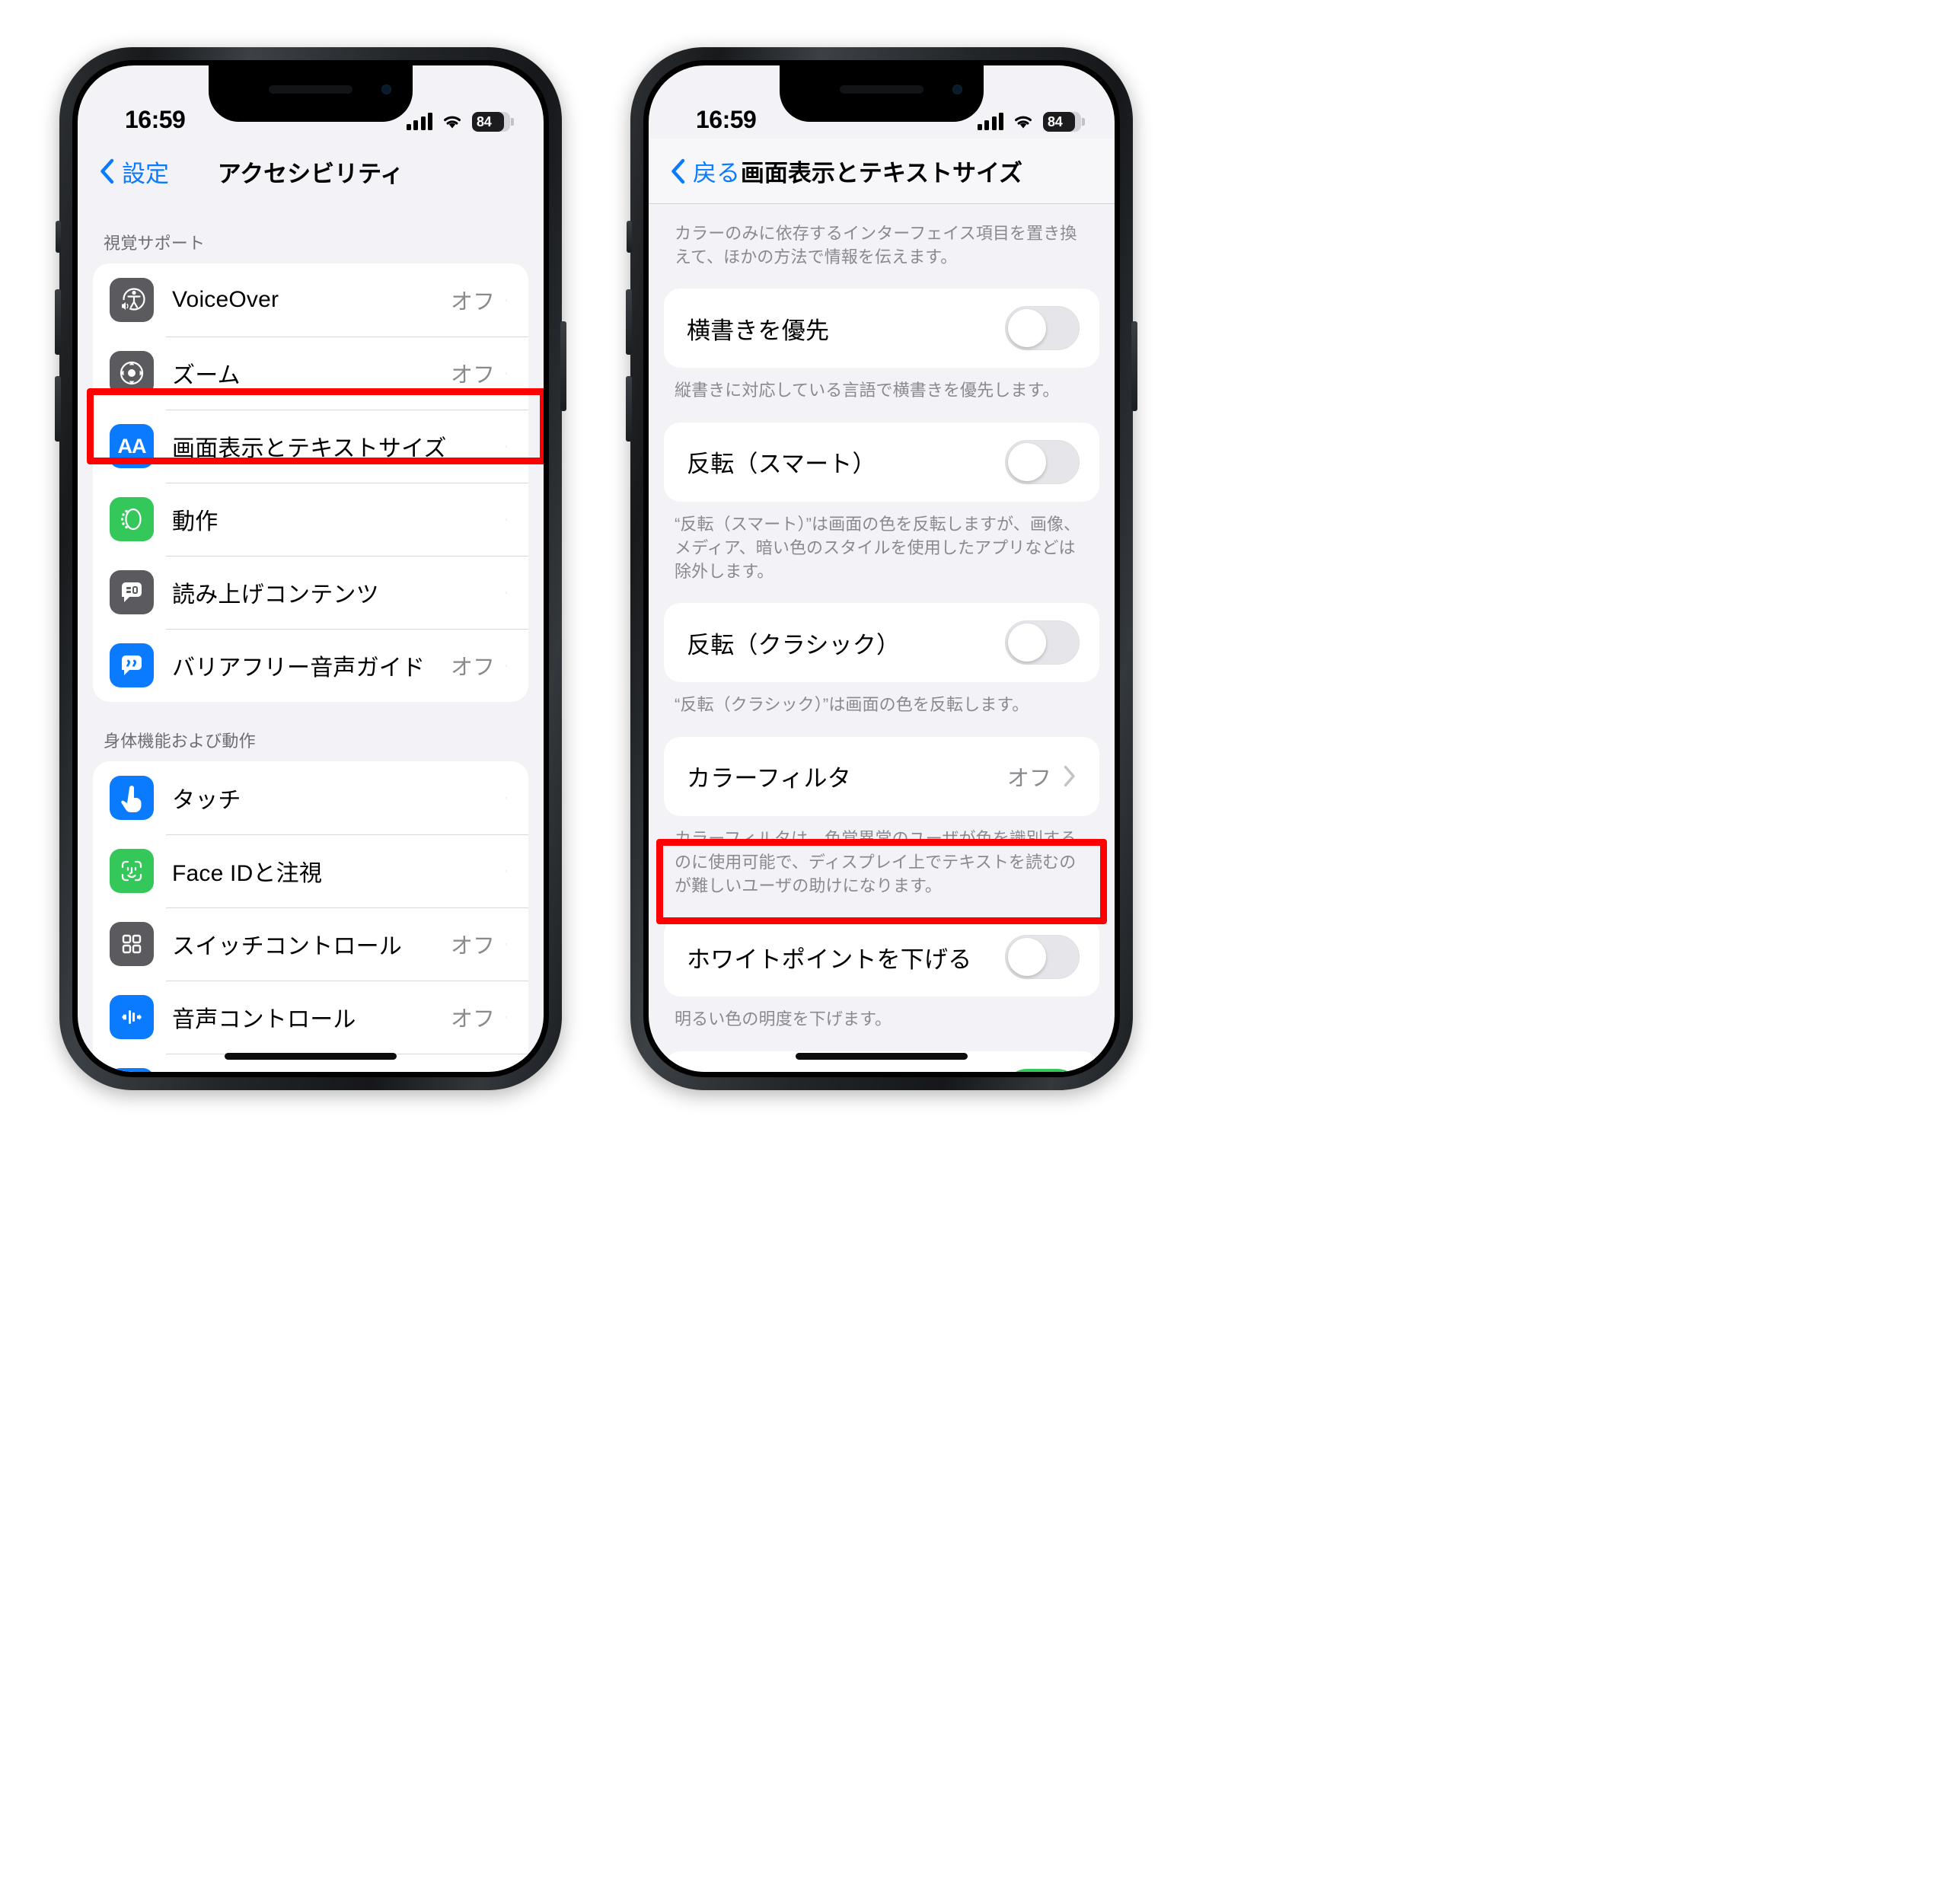  I want to click on nav-bar-right: 戻る 画面表示とテキストサイズ, so click(882, 172).